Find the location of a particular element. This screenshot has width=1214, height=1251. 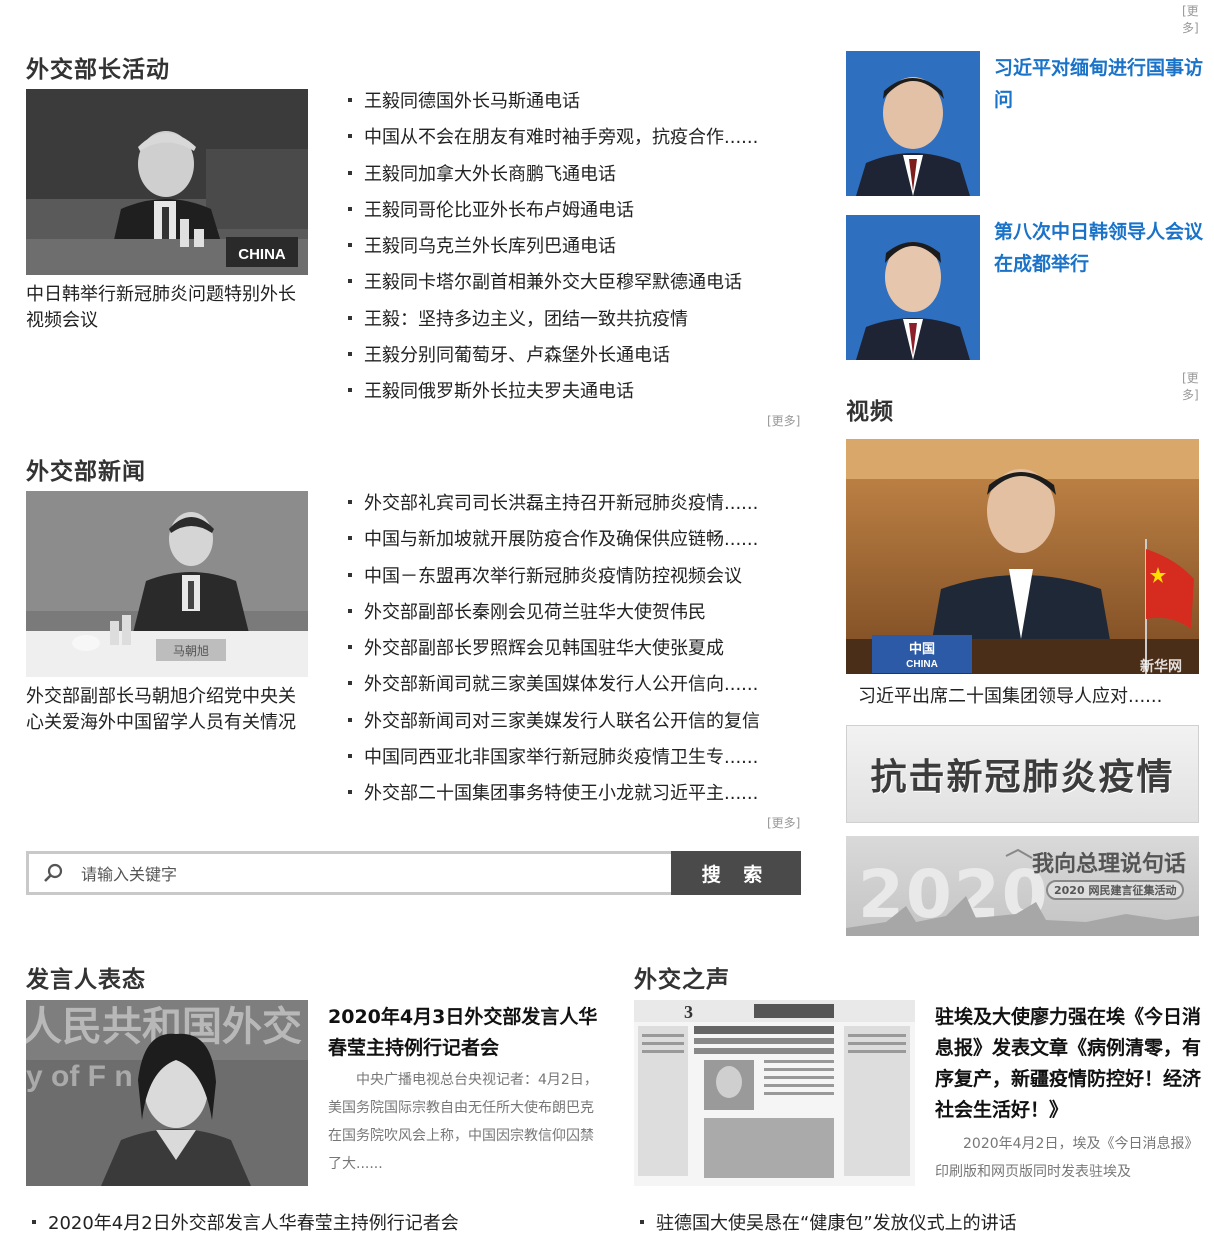

list-item: 王毅同加拿大外长商鹏飞通电话 is located at coordinates (553, 181).